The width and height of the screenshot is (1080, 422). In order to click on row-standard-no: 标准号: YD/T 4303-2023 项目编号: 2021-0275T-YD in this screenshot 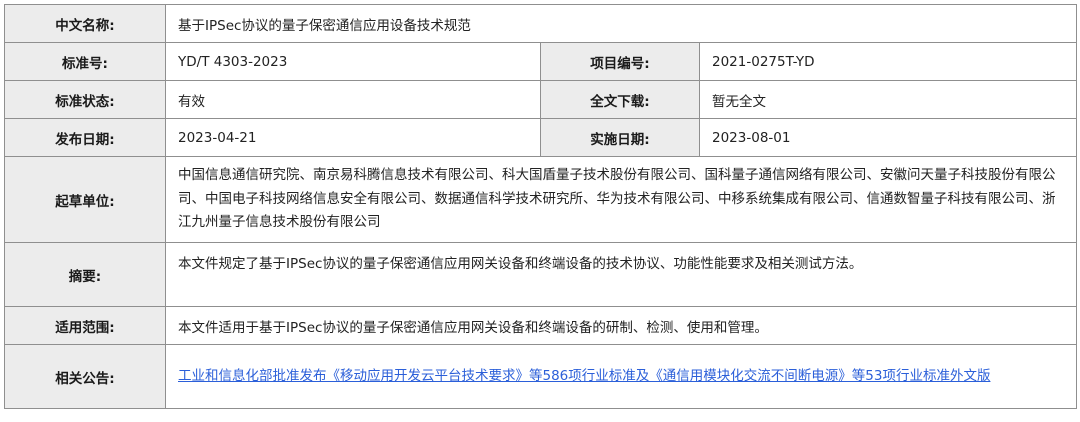, I will do `click(541, 61)`.